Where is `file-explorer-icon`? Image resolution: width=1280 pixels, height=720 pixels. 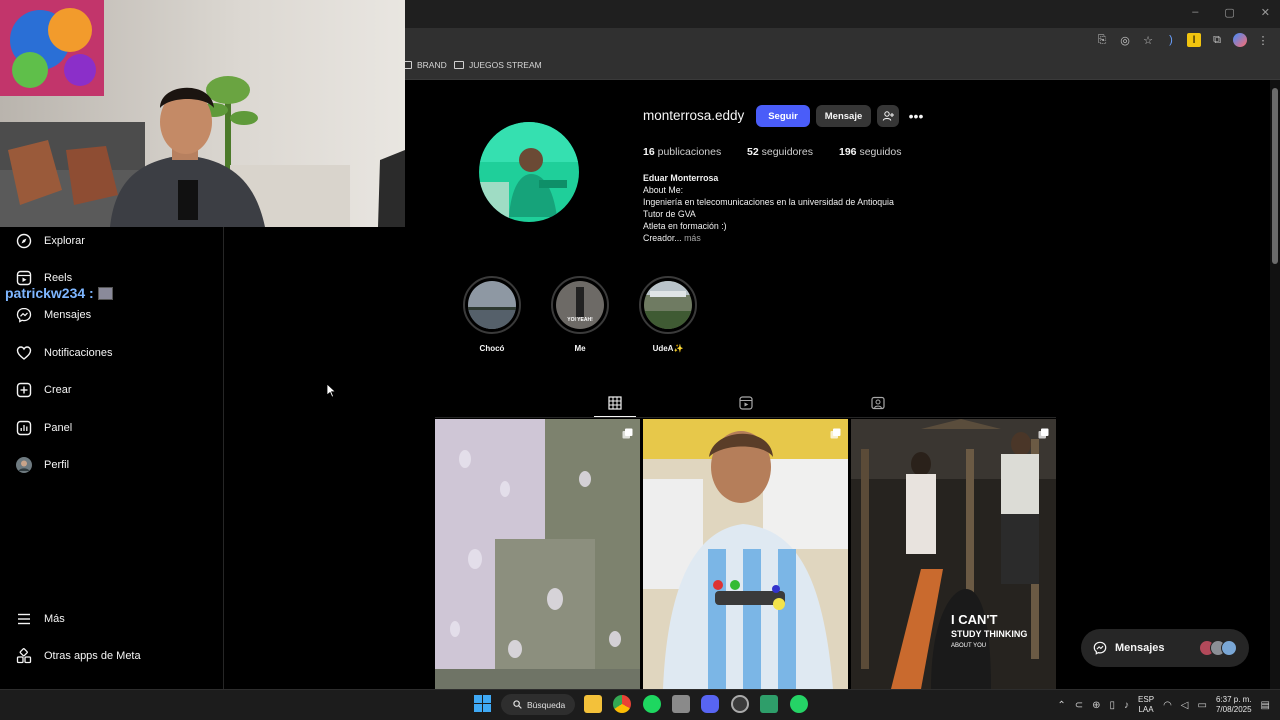 file-explorer-icon is located at coordinates (593, 704).